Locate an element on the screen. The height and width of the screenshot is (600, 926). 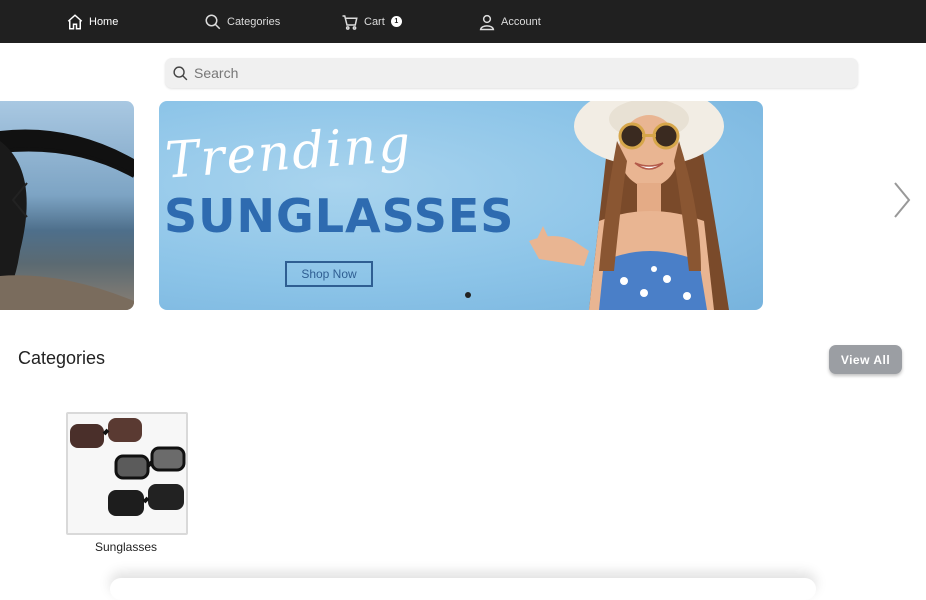
nav-home: Home is located at coordinates (92, 21).